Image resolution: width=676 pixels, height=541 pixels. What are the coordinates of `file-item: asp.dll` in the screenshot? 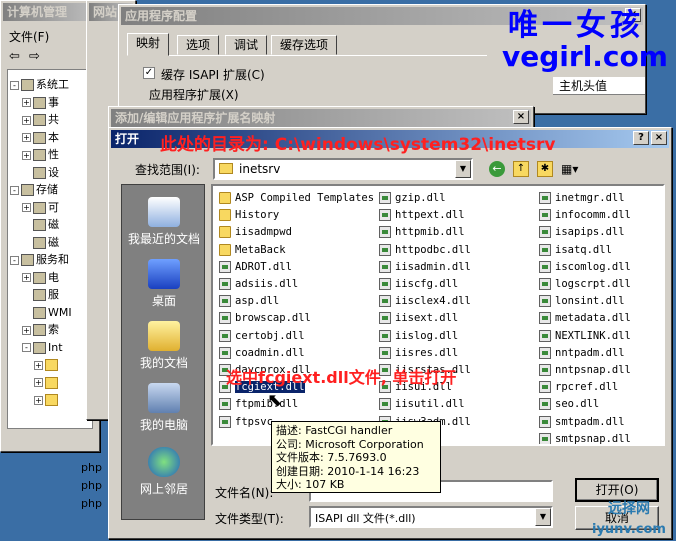 It's located at (249, 301).